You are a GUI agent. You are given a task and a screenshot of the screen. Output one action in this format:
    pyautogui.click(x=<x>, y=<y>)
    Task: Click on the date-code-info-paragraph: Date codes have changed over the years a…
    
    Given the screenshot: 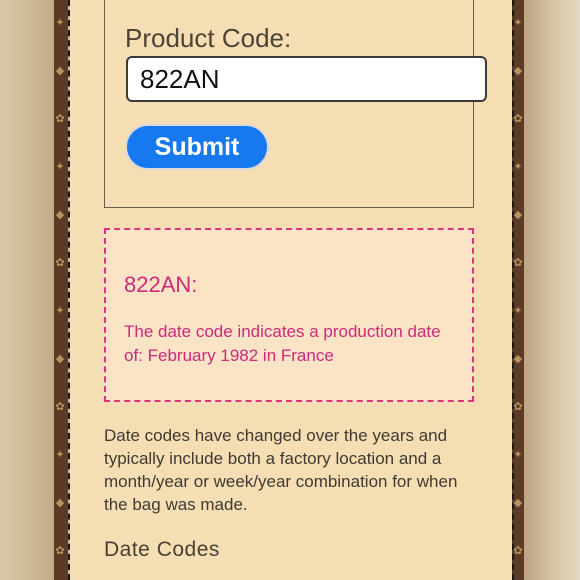 What is the action you would take?
    pyautogui.click(x=281, y=470)
    